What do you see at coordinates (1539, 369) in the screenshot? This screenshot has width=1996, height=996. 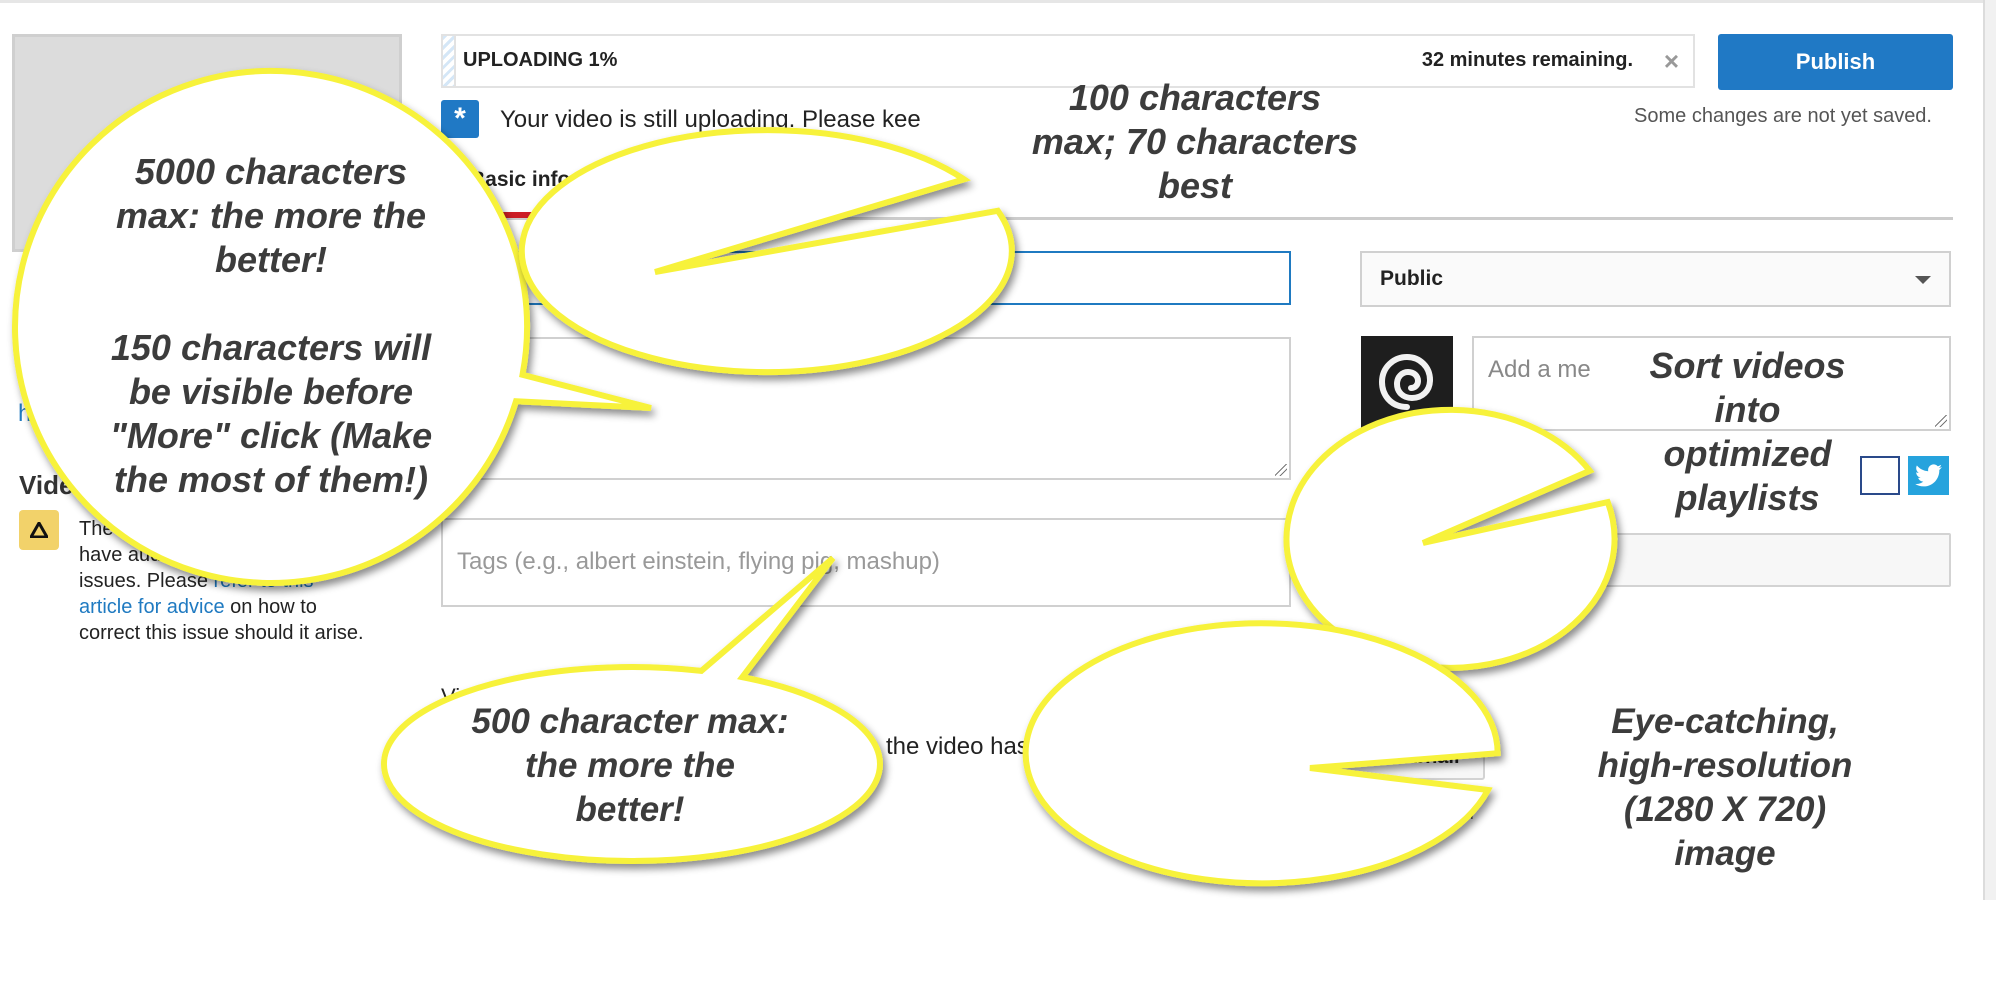 I see `share-message-placeholder: Add a me` at bounding box center [1539, 369].